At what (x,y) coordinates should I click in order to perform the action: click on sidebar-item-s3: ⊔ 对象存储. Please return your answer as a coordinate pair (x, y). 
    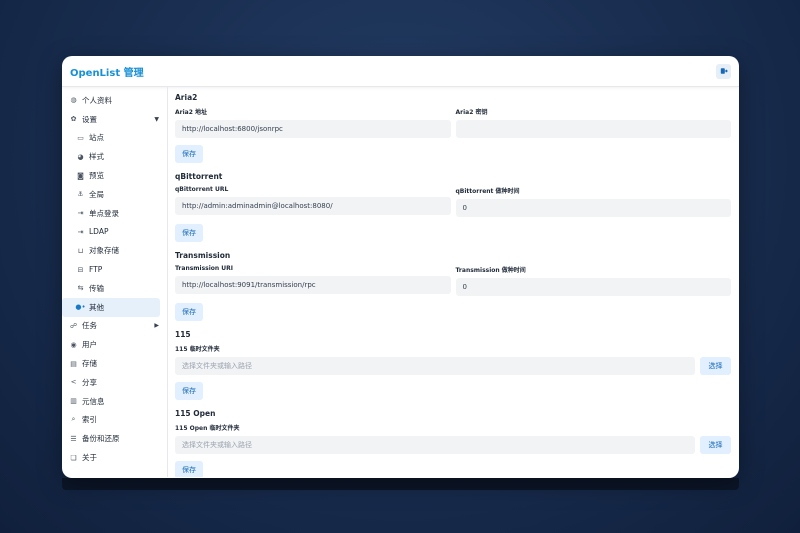
    Looking at the image, I should click on (111, 250).